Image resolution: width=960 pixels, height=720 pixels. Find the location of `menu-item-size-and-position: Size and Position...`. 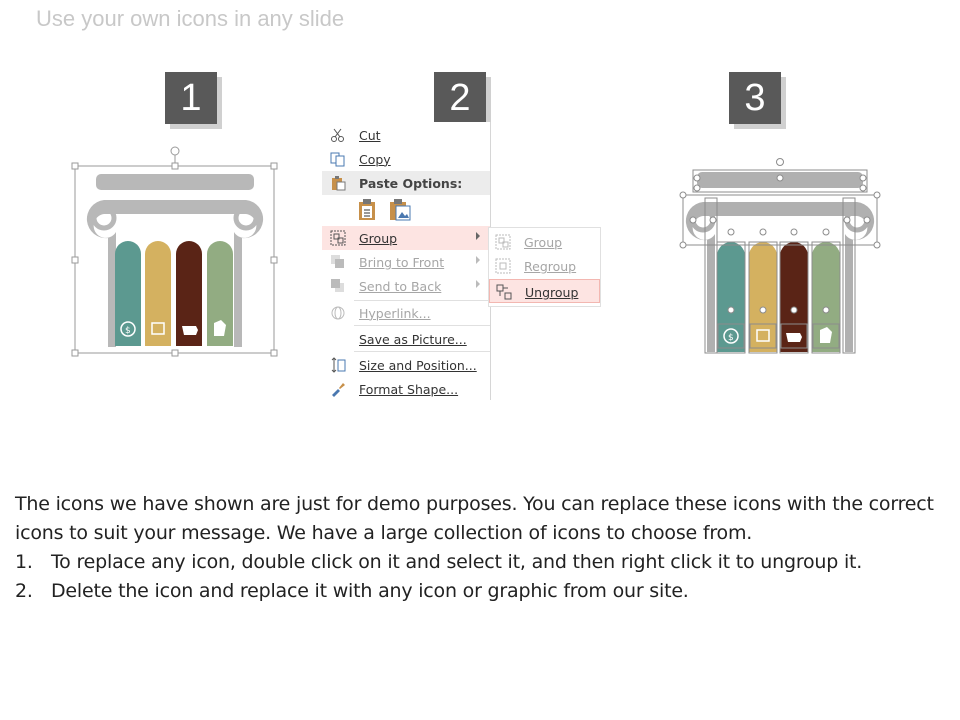

menu-item-size-and-position: Size and Position... is located at coordinates (406, 365).